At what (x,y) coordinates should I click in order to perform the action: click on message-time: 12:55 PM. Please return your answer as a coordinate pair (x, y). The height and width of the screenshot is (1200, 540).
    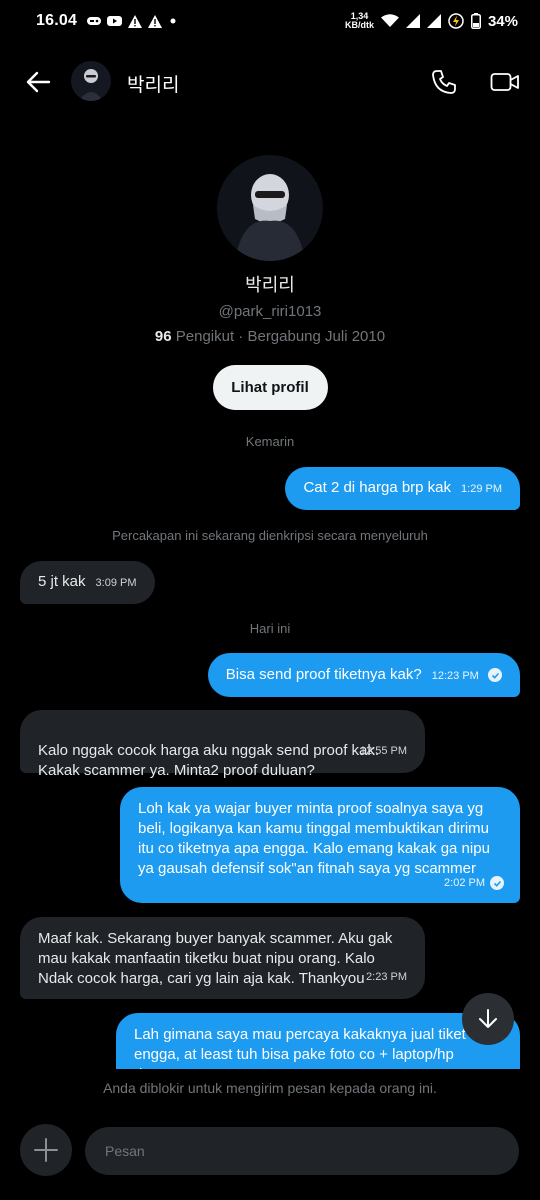
    Looking at the image, I should click on (383, 751).